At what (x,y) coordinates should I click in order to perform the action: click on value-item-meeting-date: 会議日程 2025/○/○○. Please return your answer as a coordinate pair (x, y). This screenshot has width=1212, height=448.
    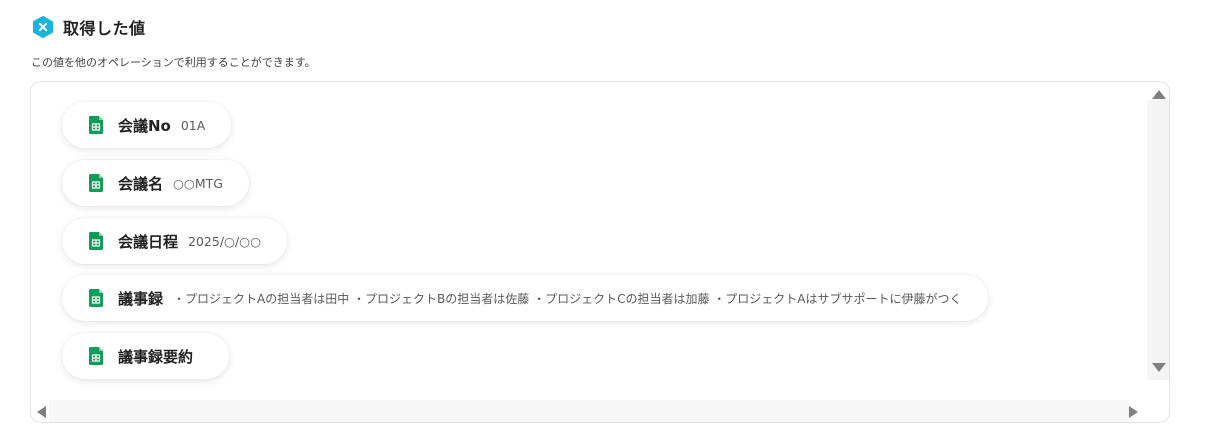
    Looking at the image, I should click on (174, 241).